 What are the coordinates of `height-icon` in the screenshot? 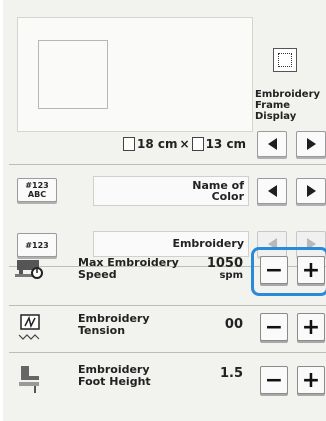 It's located at (129, 144).